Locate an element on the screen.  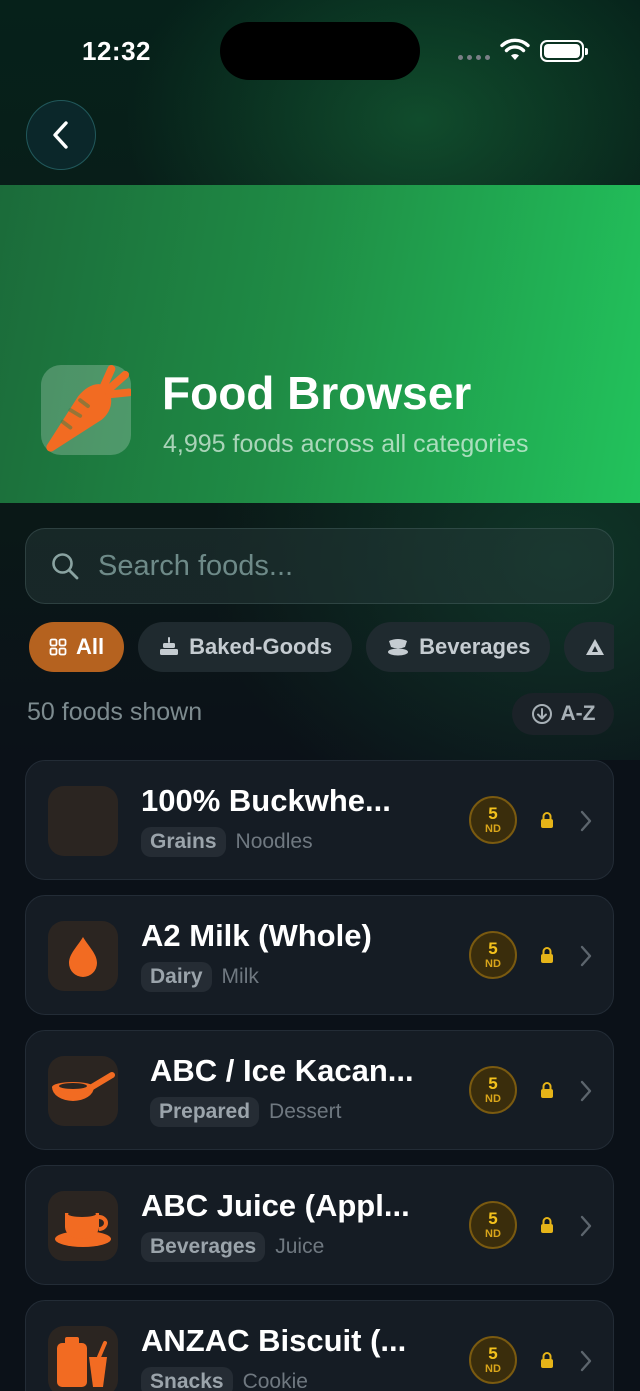
cellular-signal-icon is located at coordinates (474, 57).